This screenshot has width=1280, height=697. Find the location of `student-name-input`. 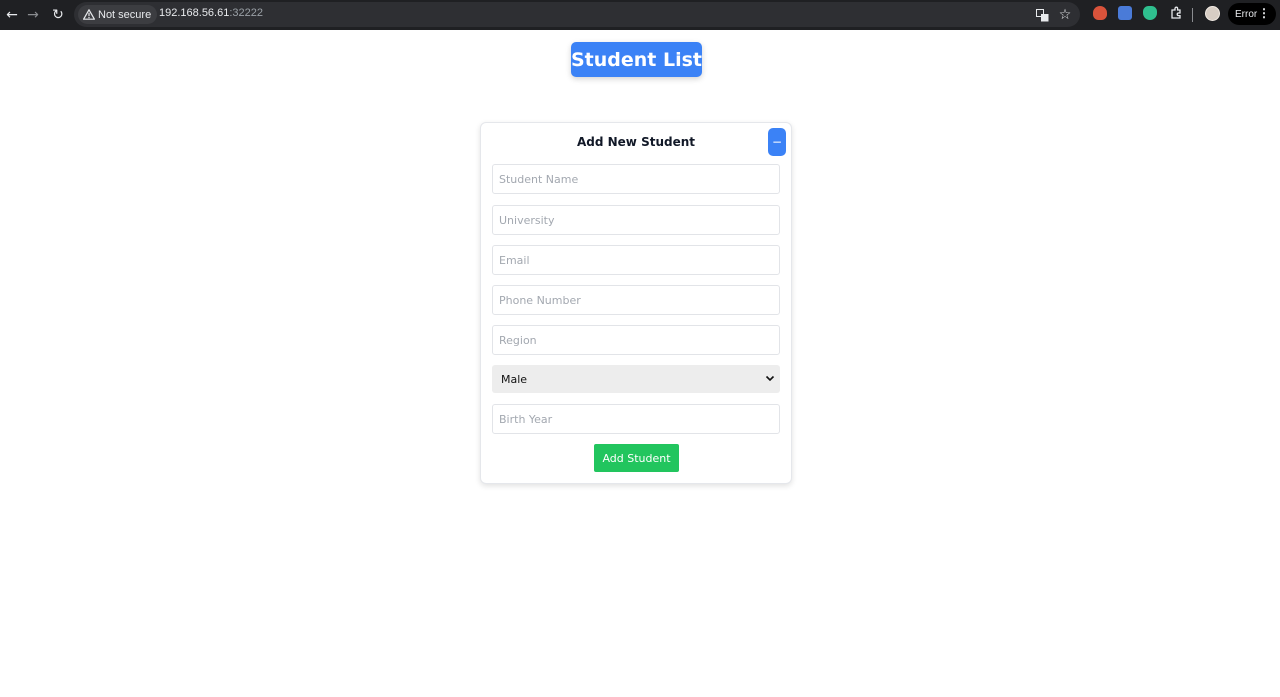

student-name-input is located at coordinates (636, 179).